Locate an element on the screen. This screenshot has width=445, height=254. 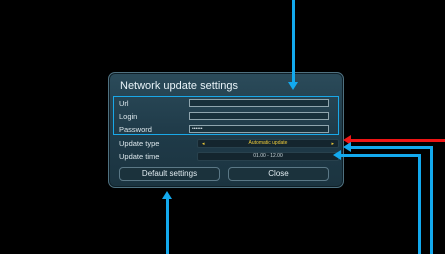
update-type-row: Update type ◂ Automatic update ▸ is located at coordinates (229, 143).